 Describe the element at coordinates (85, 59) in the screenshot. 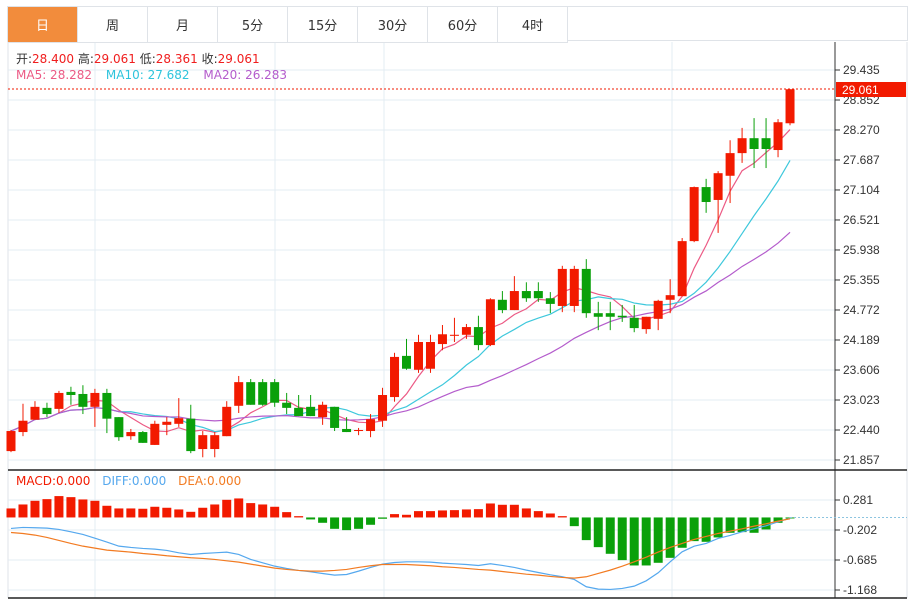

I see `high-label: 高:` at that location.